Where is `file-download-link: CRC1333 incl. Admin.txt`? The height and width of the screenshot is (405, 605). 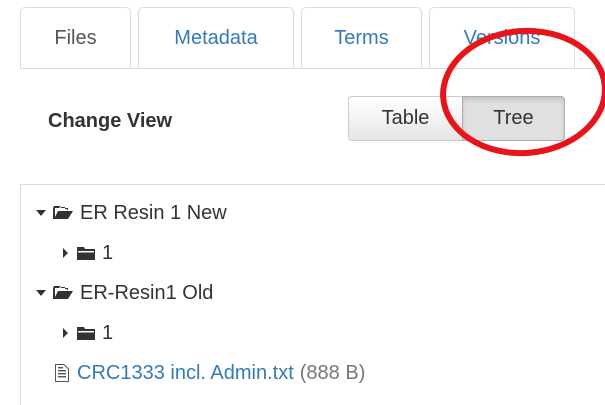 file-download-link: CRC1333 incl. Admin.txt is located at coordinates (185, 373).